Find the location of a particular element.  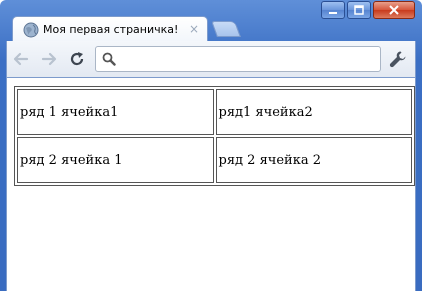

reload-icon is located at coordinates (77, 59).